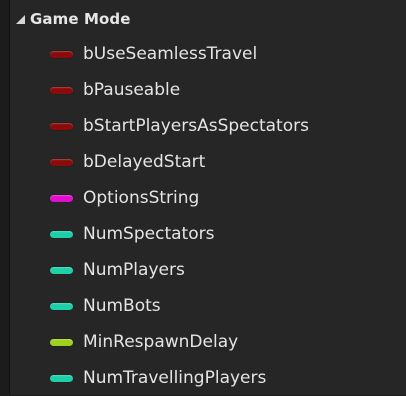 Image resolution: width=406 pixels, height=396 pixels. What do you see at coordinates (61, 198) in the screenshot?
I see `string-pill-icon` at bounding box center [61, 198].